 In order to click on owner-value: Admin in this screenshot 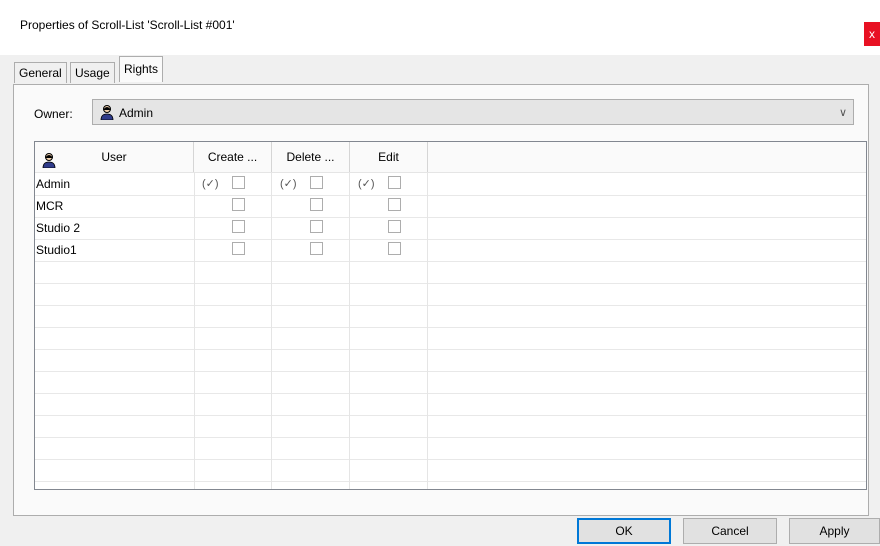, I will do `click(136, 113)`.